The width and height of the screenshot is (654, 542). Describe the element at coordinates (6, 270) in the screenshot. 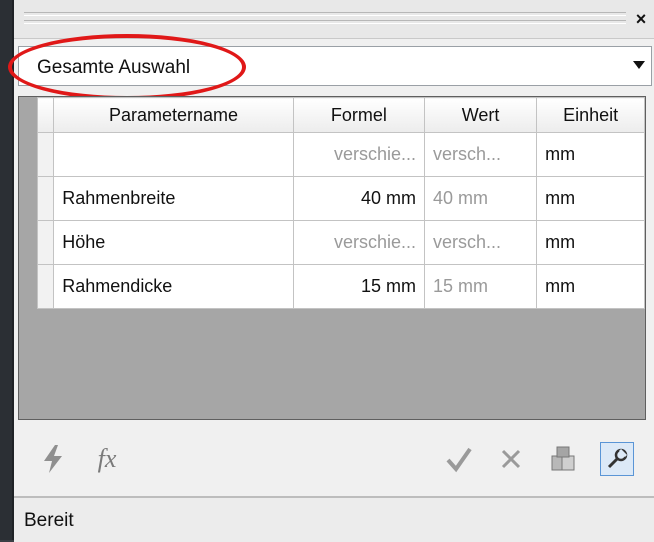

I see `window-frame` at that location.